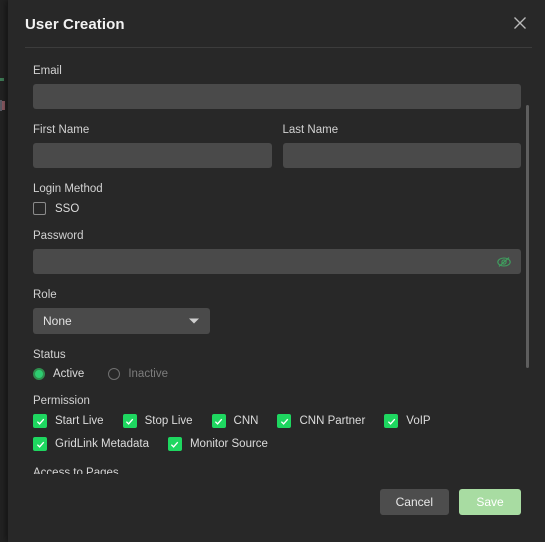  Describe the element at coordinates (168, 421) in the screenshot. I see `permission-label-stop-live: Stop Live` at that location.